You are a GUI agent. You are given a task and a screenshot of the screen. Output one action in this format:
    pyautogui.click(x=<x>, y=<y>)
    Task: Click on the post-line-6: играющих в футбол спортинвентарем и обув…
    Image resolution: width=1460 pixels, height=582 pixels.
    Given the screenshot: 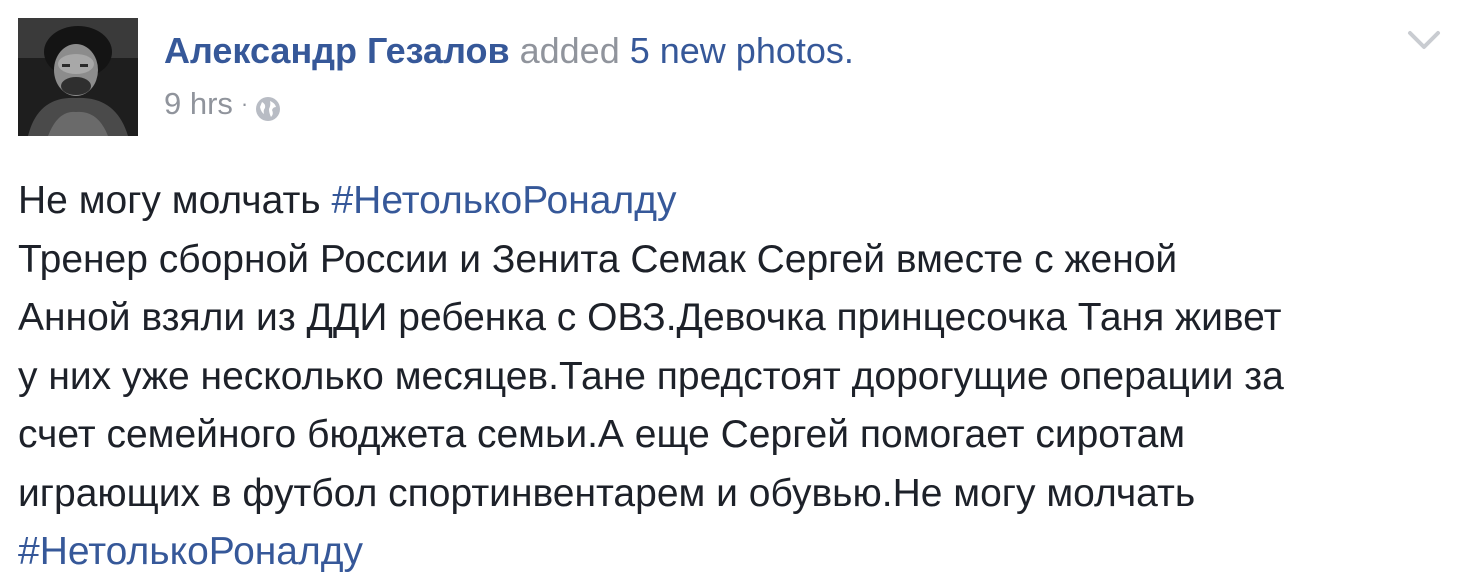 What is the action you would take?
    pyautogui.click(x=733, y=494)
    